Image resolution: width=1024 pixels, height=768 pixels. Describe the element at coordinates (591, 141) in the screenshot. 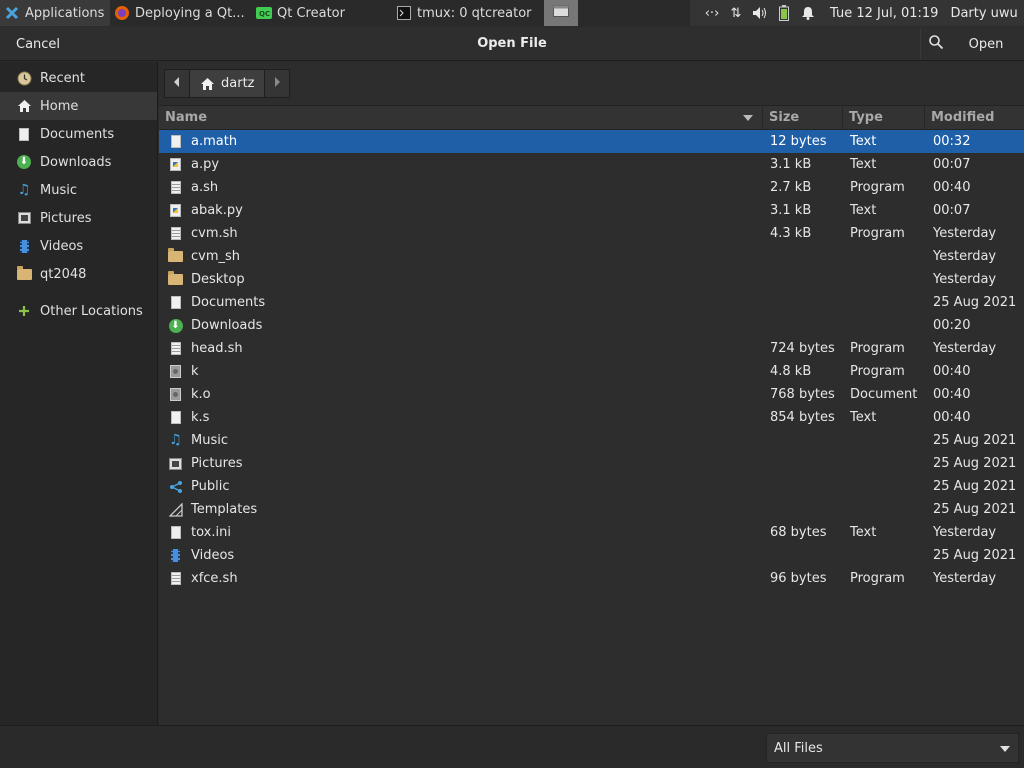

I see `file-row: a.math 12 bytes Text 00:32` at that location.